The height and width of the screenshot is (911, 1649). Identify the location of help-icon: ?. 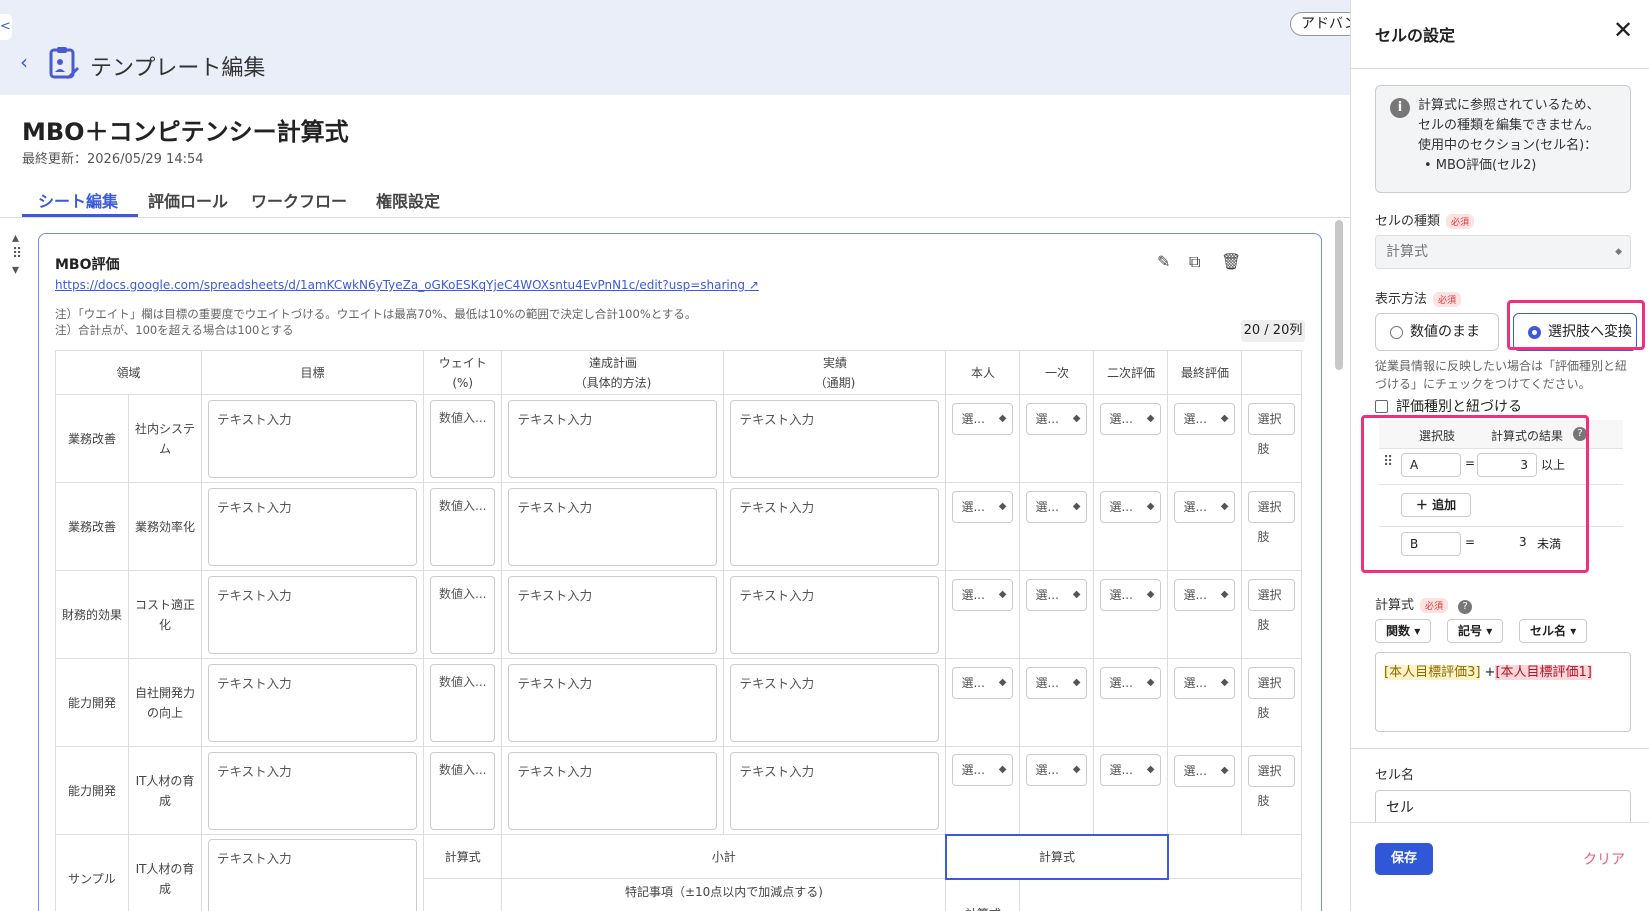
(1465, 607).